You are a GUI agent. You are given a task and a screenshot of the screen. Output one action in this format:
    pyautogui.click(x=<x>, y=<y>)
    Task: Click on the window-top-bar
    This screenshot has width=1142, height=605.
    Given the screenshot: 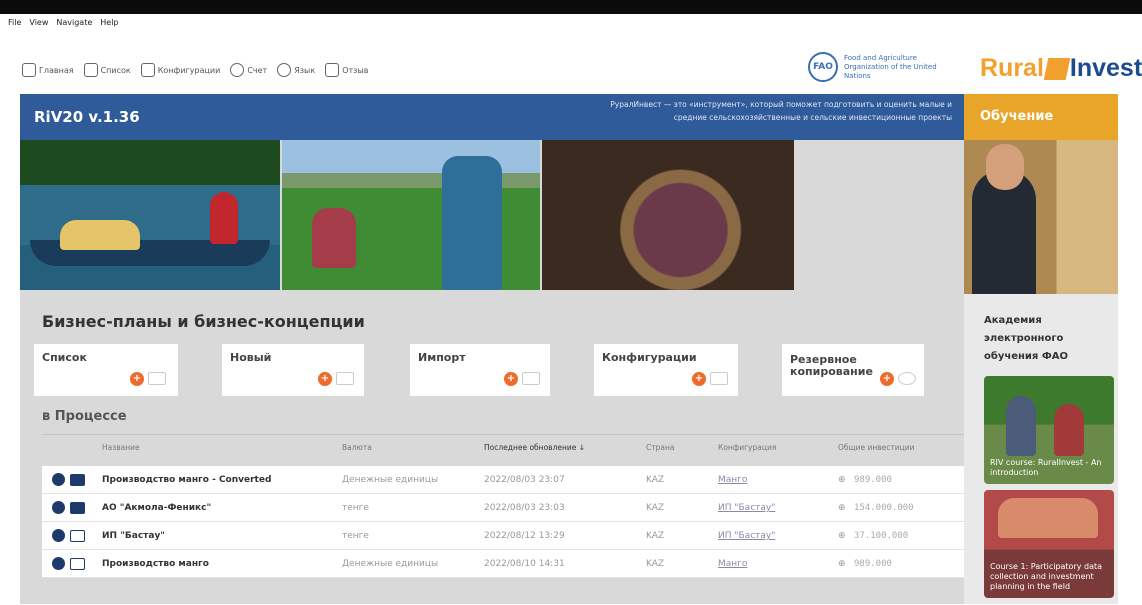 What is the action you would take?
    pyautogui.click(x=571, y=7)
    